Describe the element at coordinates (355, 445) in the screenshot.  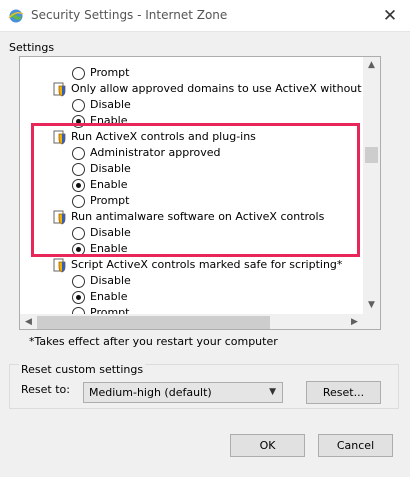
I see `cancel-button: Cancel` at that location.